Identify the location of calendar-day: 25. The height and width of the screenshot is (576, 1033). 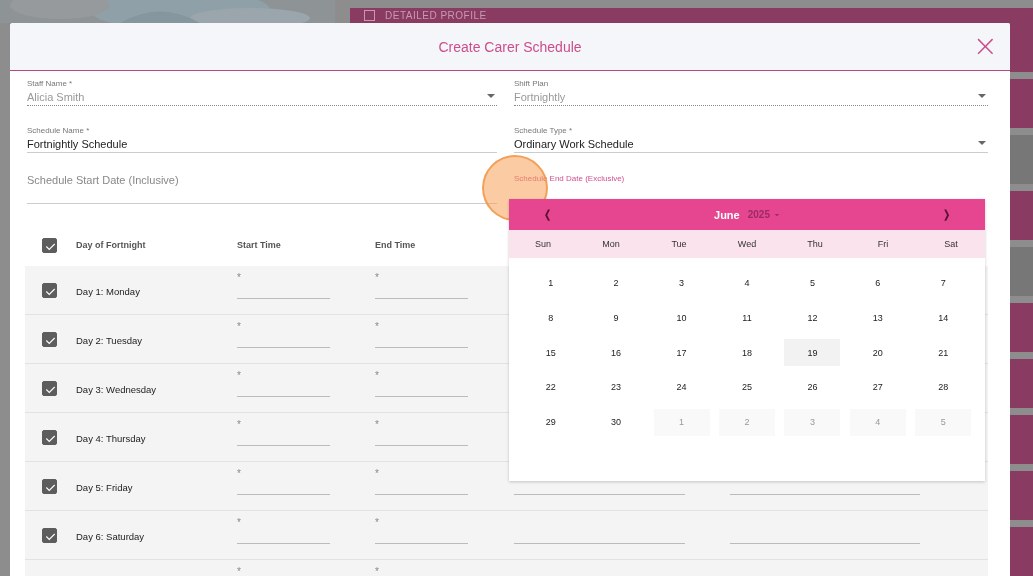
(747, 387).